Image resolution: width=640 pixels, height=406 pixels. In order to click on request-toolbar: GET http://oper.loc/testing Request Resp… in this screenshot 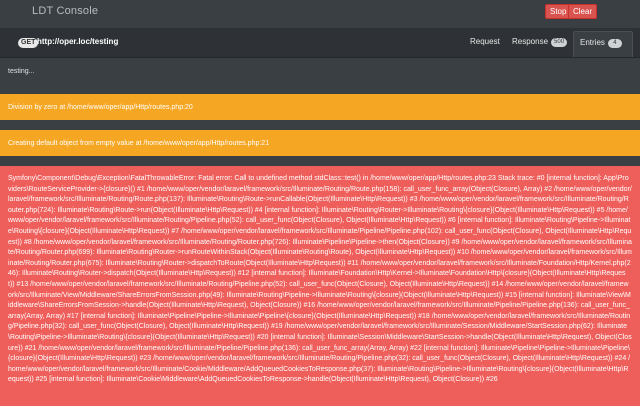, I will do `click(320, 43)`.